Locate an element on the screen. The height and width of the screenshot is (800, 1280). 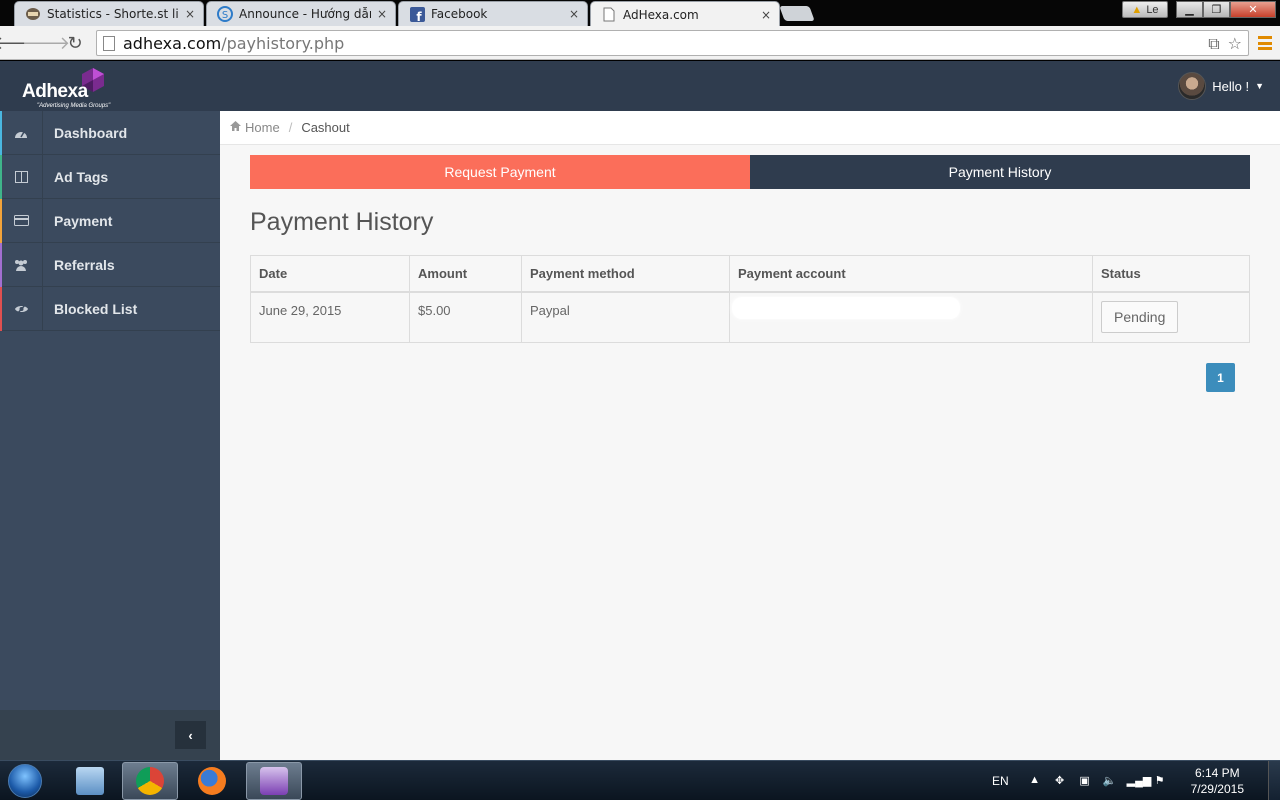
sidebar-item-label: Blocked List is located at coordinates (96, 308).